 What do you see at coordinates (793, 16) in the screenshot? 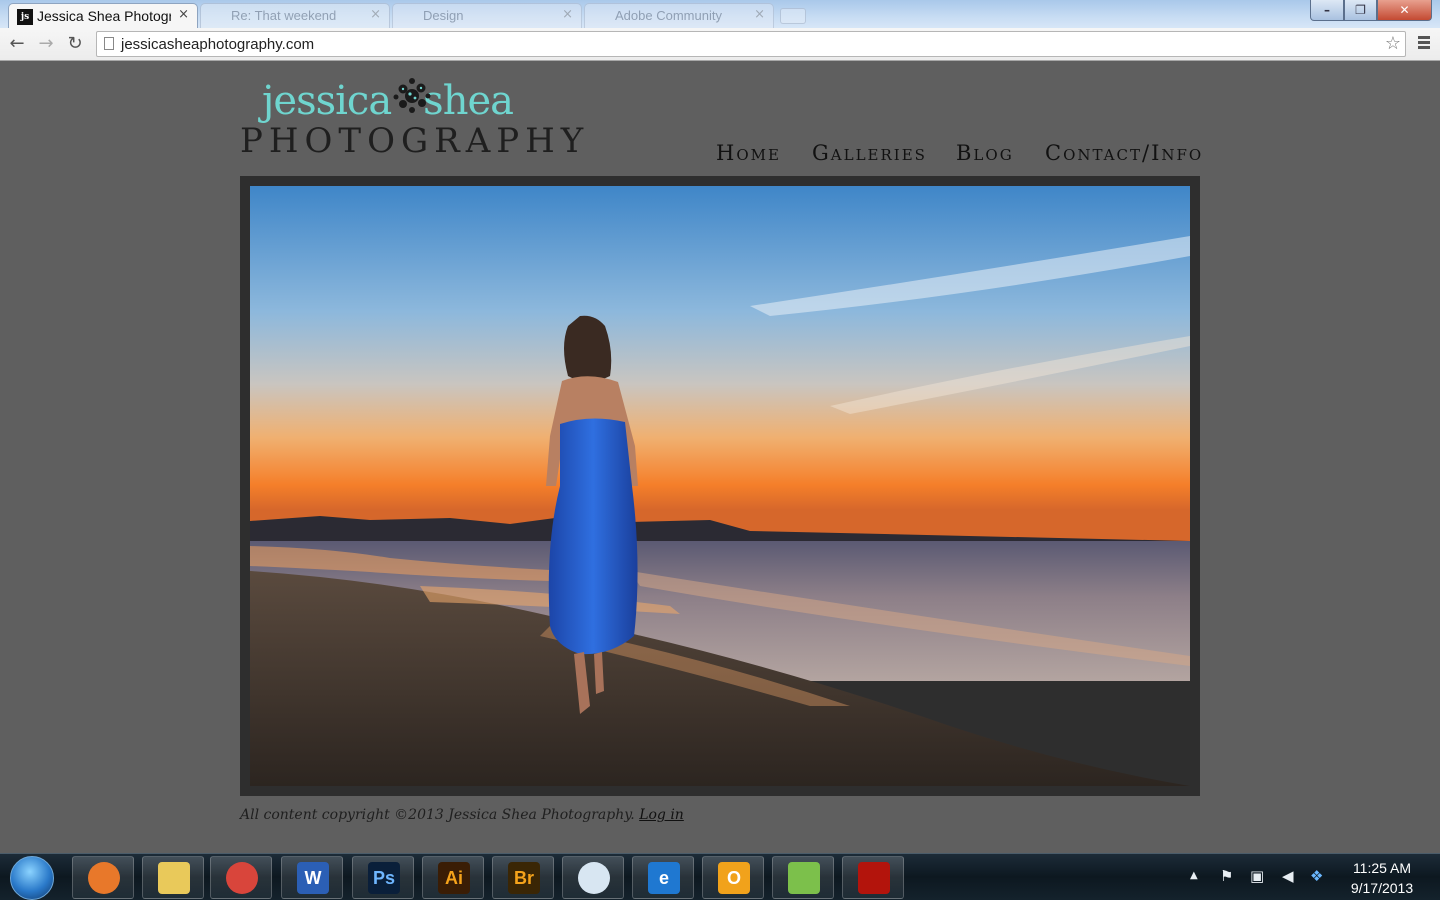
I see `new-tab-button` at bounding box center [793, 16].